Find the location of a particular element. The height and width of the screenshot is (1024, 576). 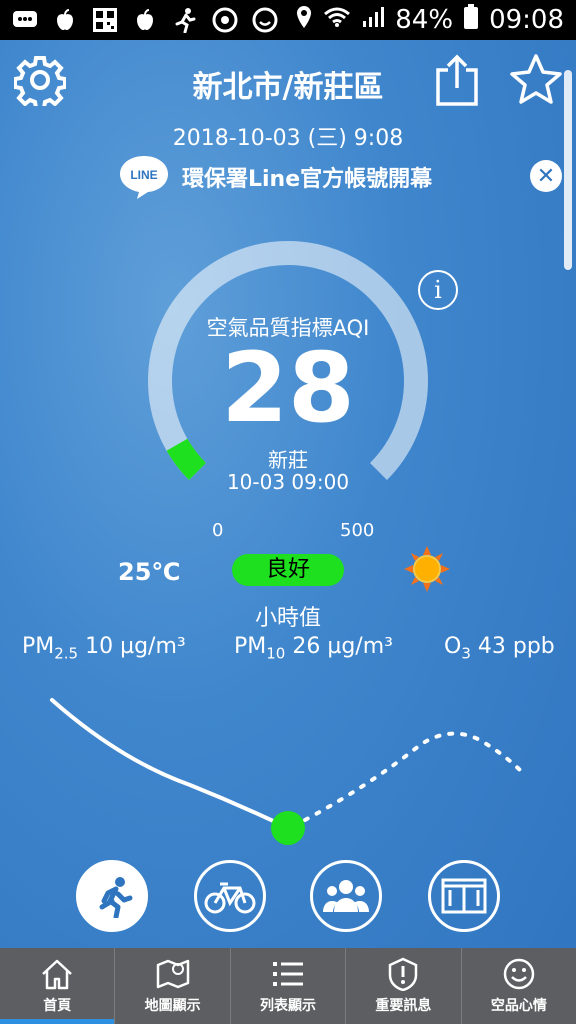

system-status: 84% 09:08 is located at coordinates (429, 20).